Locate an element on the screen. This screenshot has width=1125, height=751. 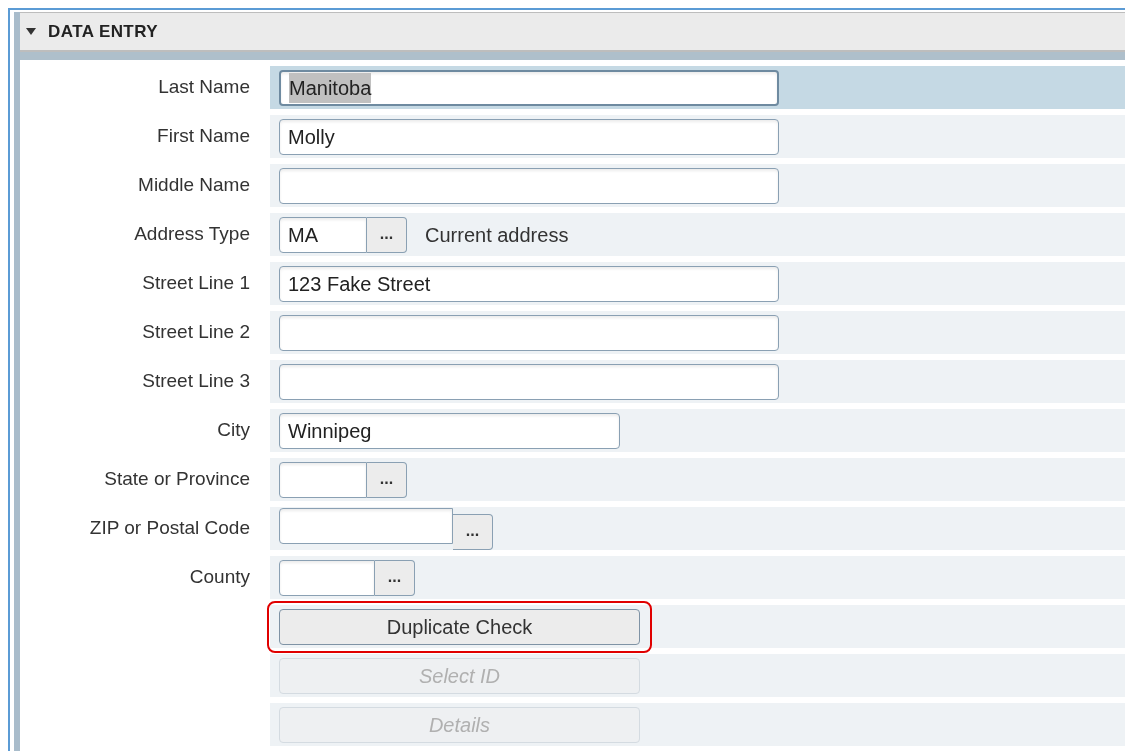
input-field: Manitoba is located at coordinates (529, 87).